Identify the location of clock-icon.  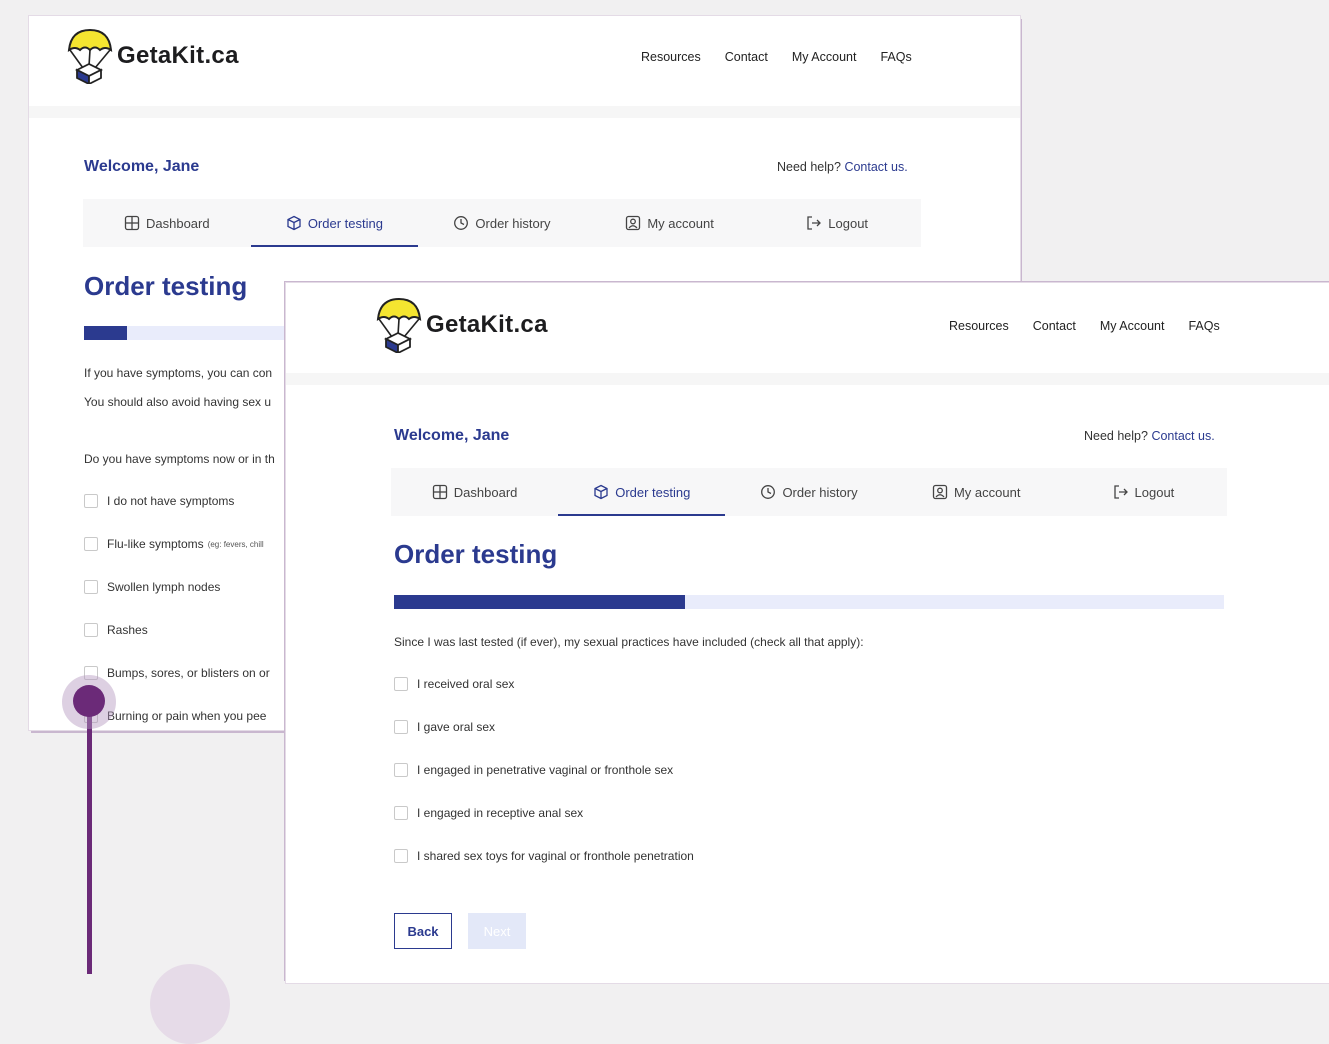
(768, 492).